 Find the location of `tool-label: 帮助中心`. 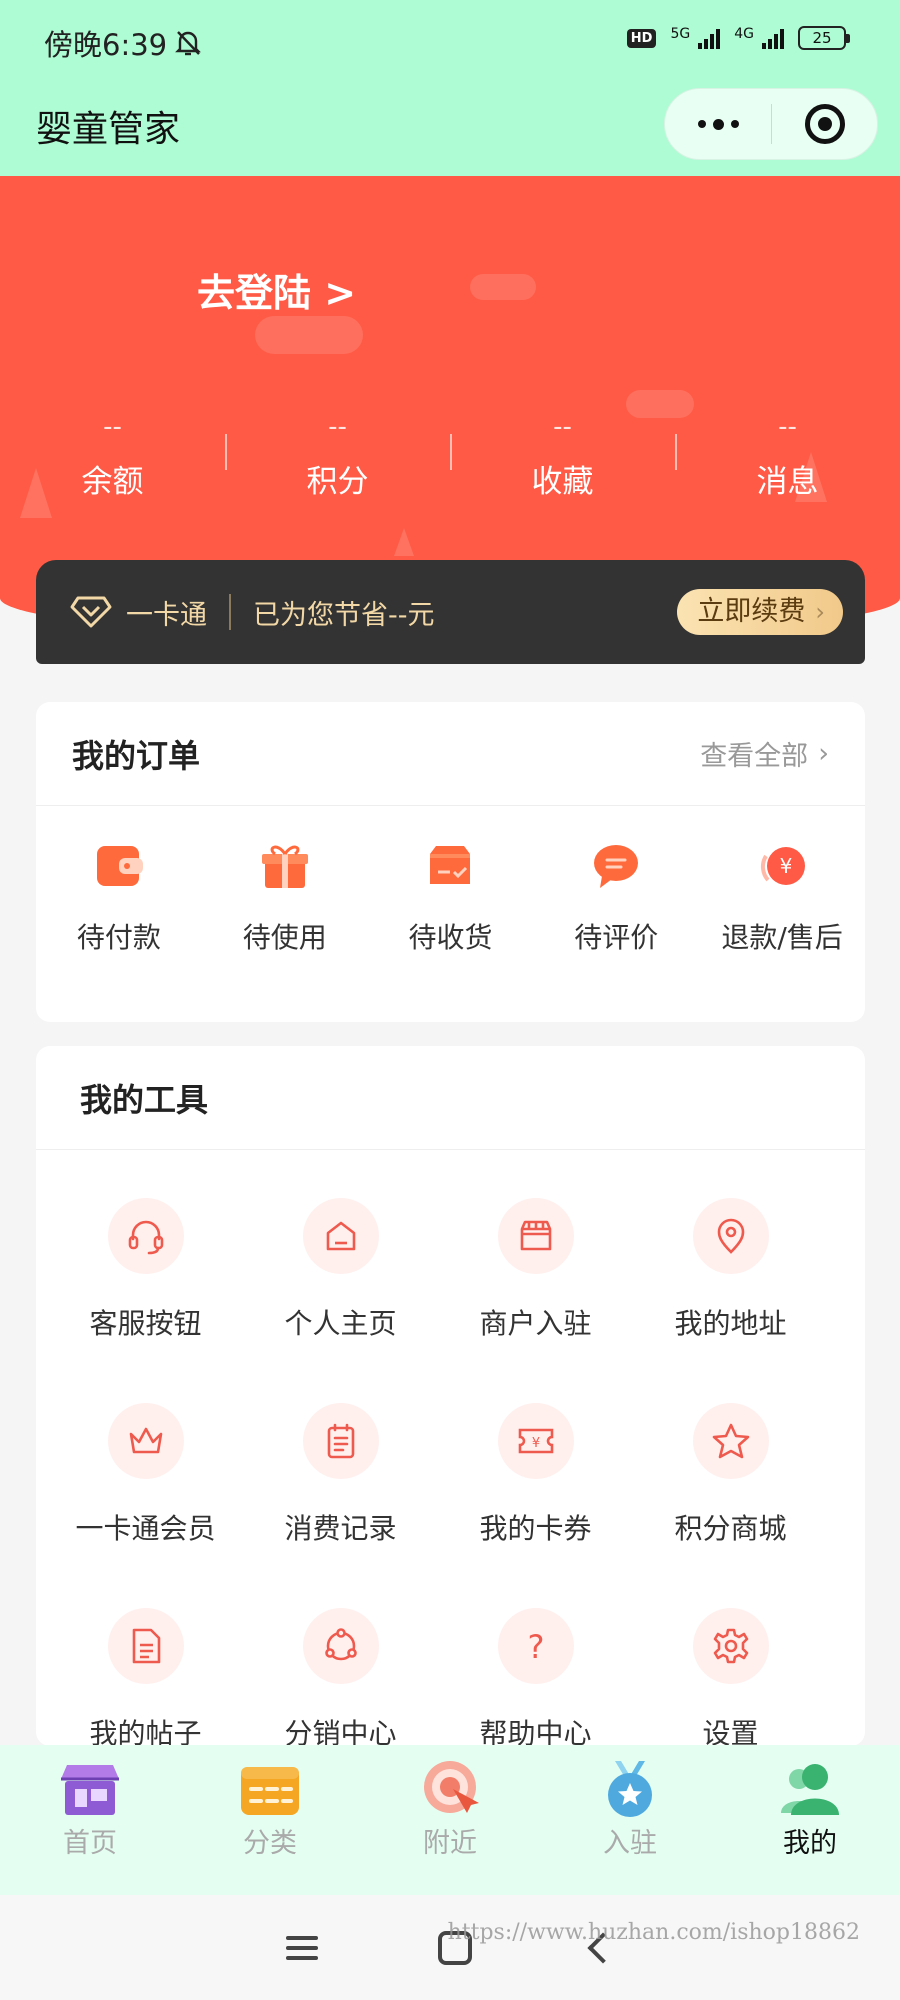

tool-label: 帮助中心 is located at coordinates (535, 1731).